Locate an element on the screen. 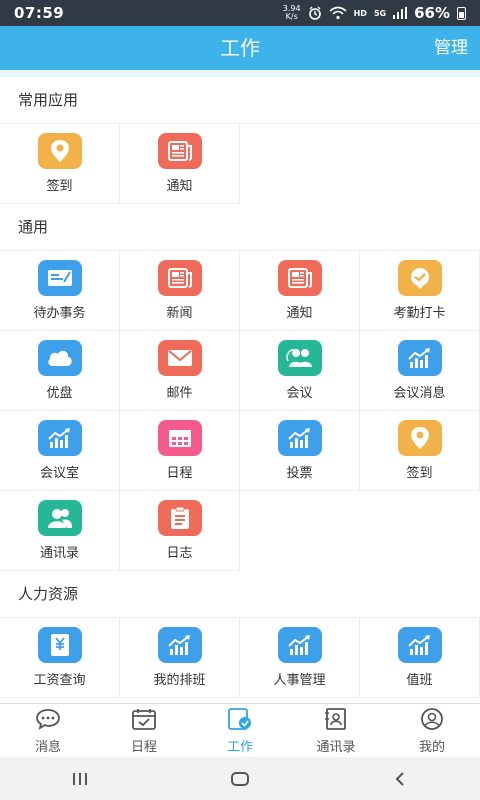 The image size is (480, 800). app-tile: 优盘 is located at coordinates (60, 371).